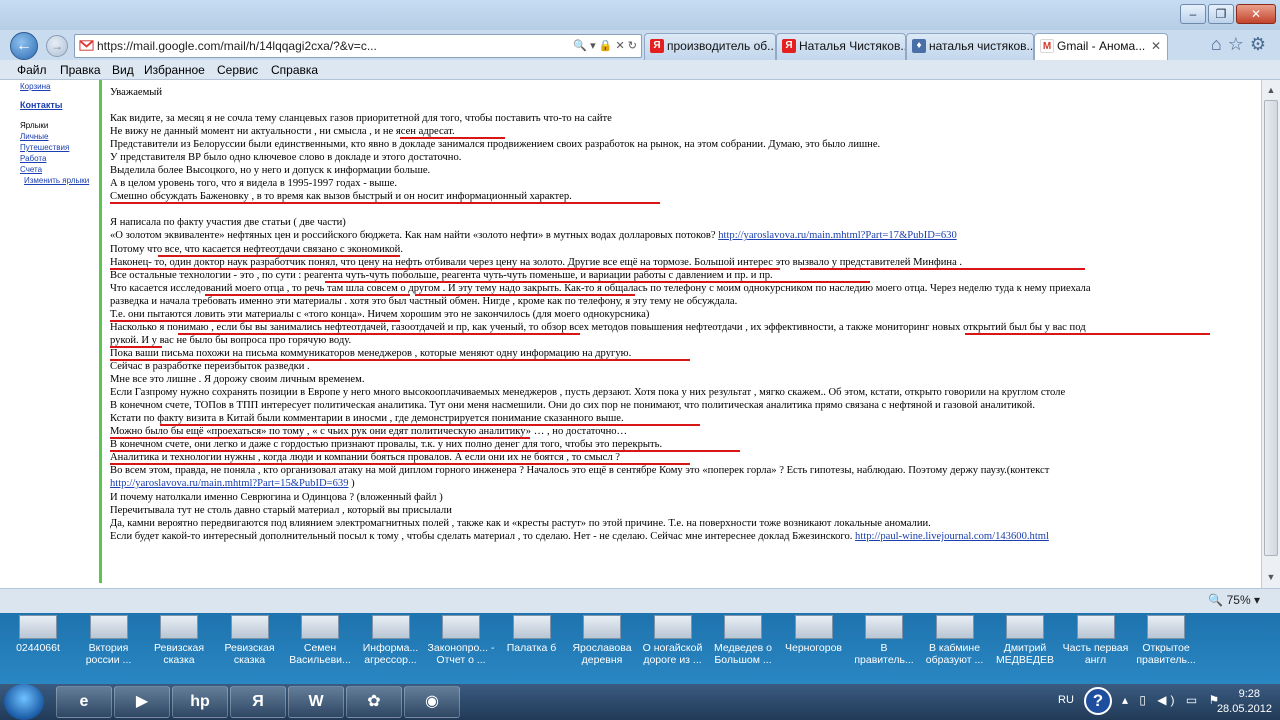 This screenshot has width=1280, height=720. I want to click on desktop-shortcut: Дмитрий МЕДВЕДЕВ, so click(1025, 648).